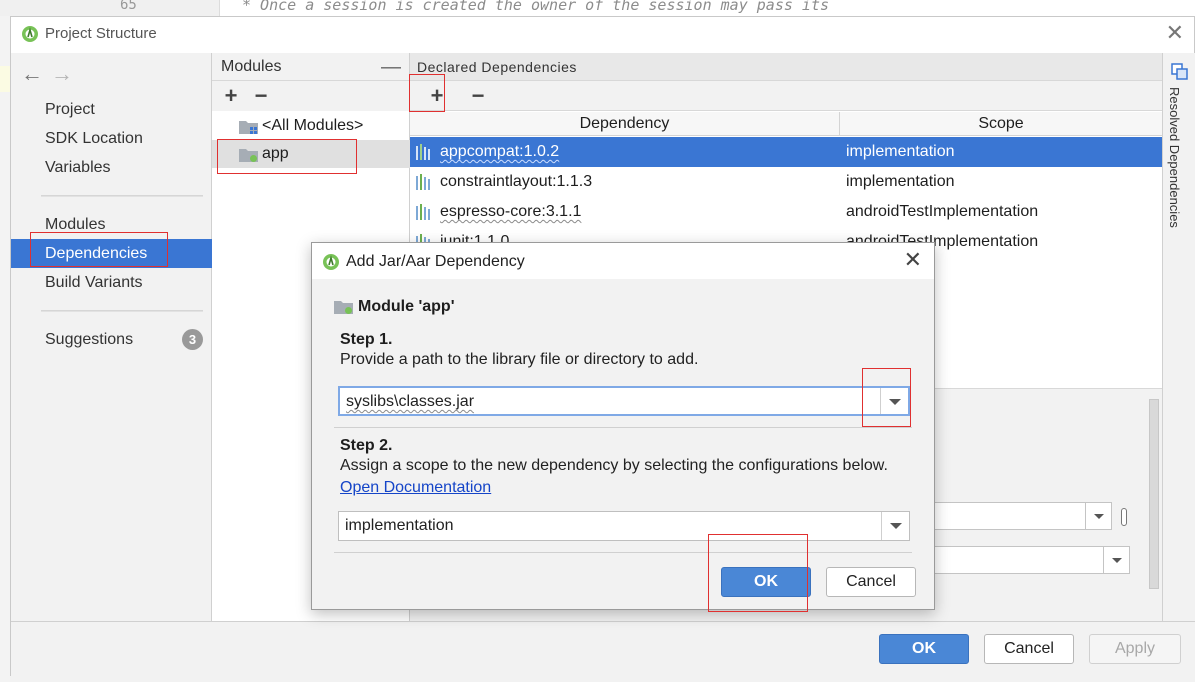  Describe the element at coordinates (603, 649) in the screenshot. I see `window-button-bar: OK Cancel Apply` at that location.